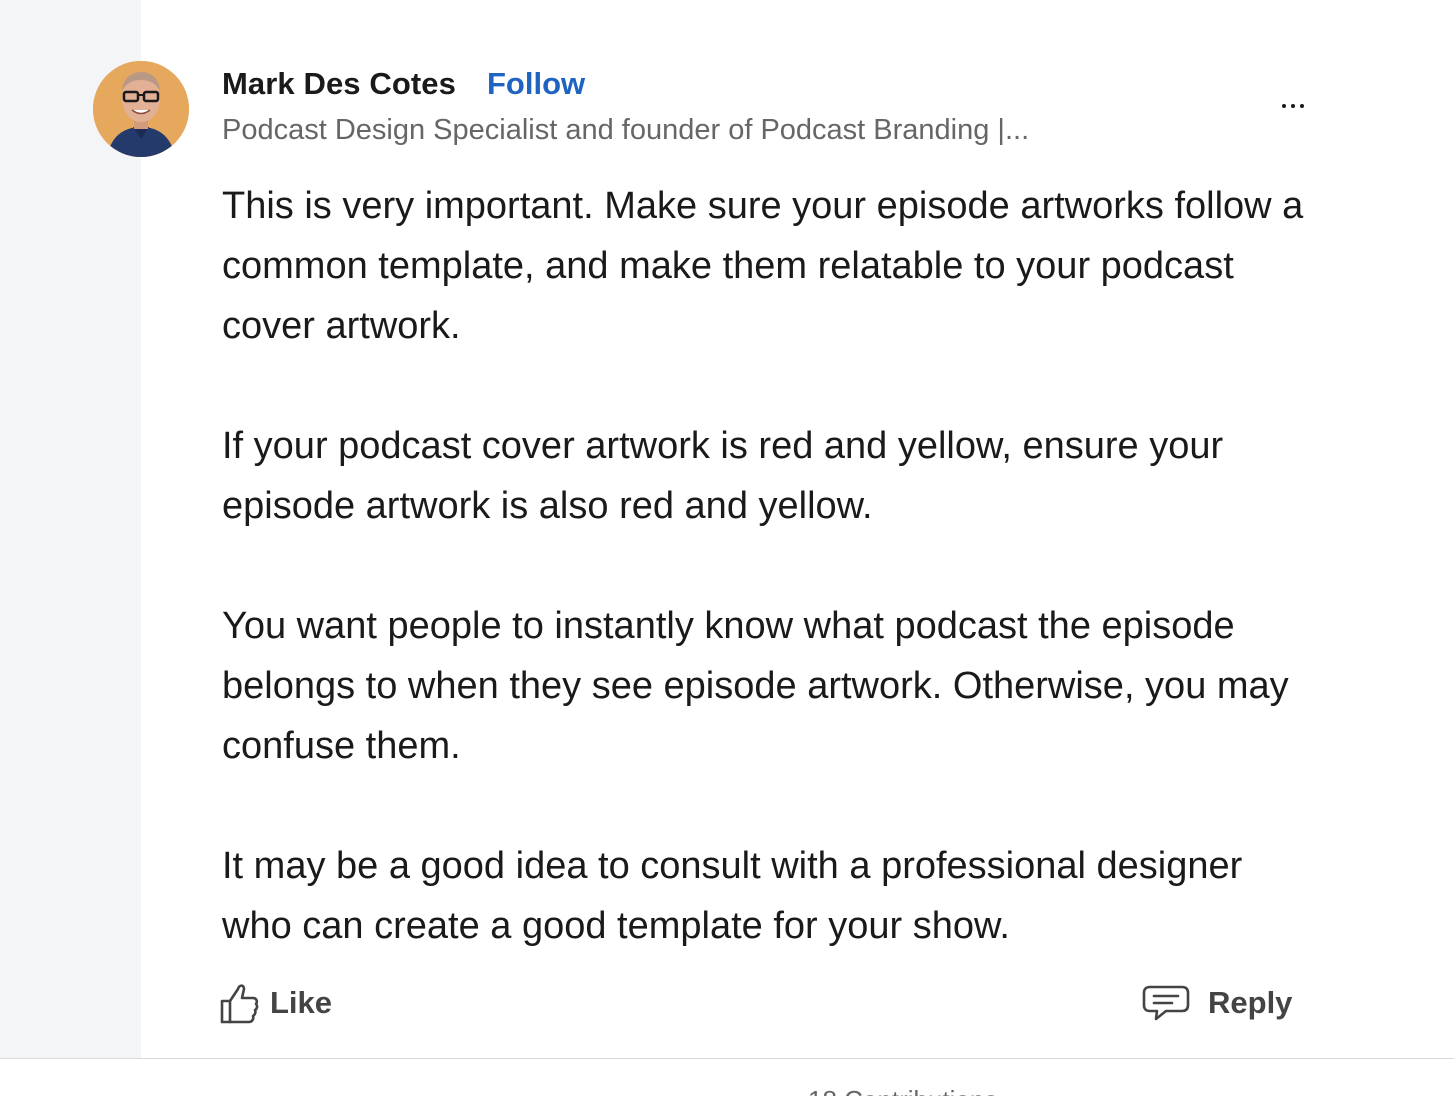  I want to click on reply-button: Reply, so click(1217, 1003).